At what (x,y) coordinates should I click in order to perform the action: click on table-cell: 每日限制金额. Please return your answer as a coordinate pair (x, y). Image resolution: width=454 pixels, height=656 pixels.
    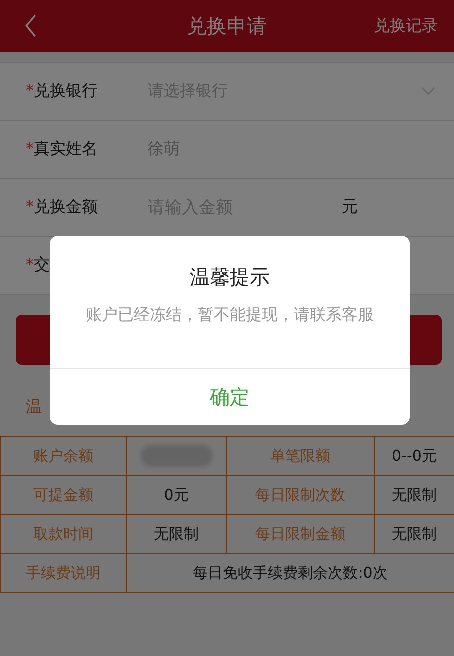
    Looking at the image, I should click on (301, 534).